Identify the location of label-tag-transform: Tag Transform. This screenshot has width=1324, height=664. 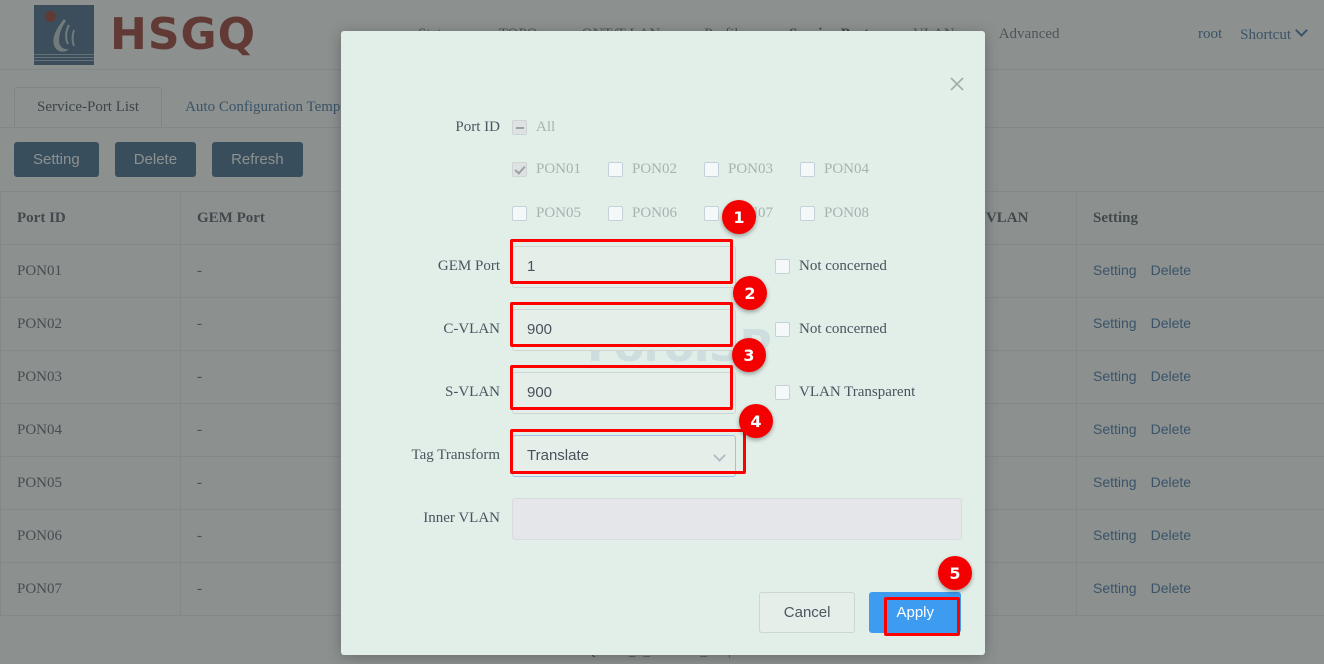
(455, 455).